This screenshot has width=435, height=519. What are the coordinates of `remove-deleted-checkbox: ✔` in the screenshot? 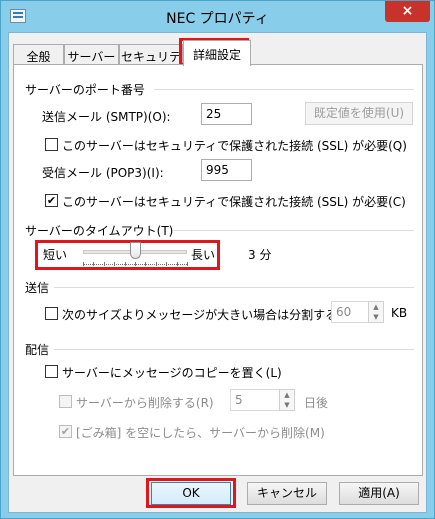 It's located at (65, 431).